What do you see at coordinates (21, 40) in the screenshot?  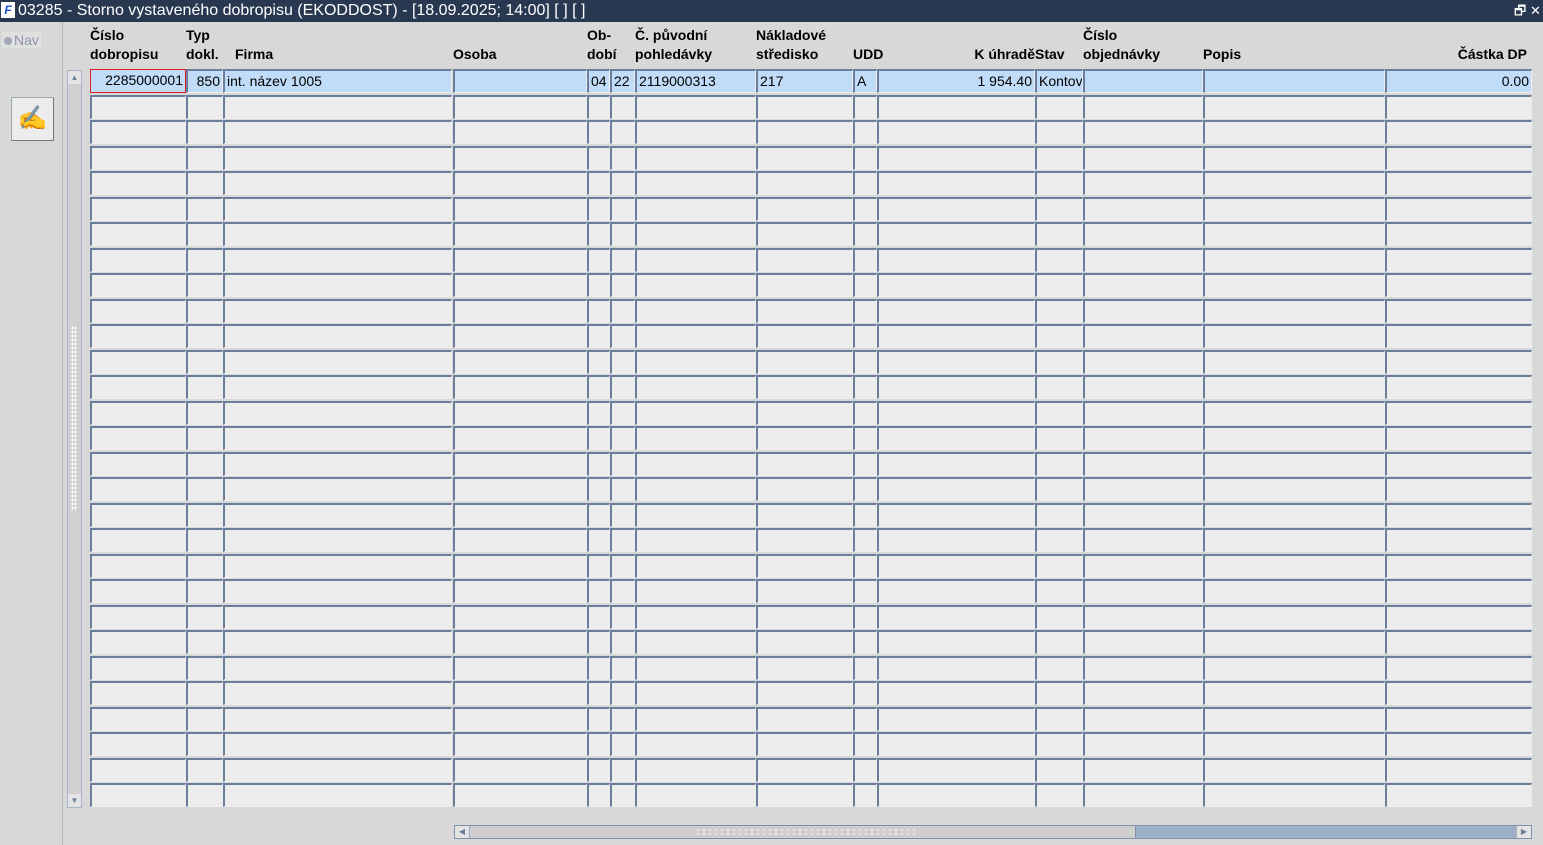 I see `nav-radio: Nav` at bounding box center [21, 40].